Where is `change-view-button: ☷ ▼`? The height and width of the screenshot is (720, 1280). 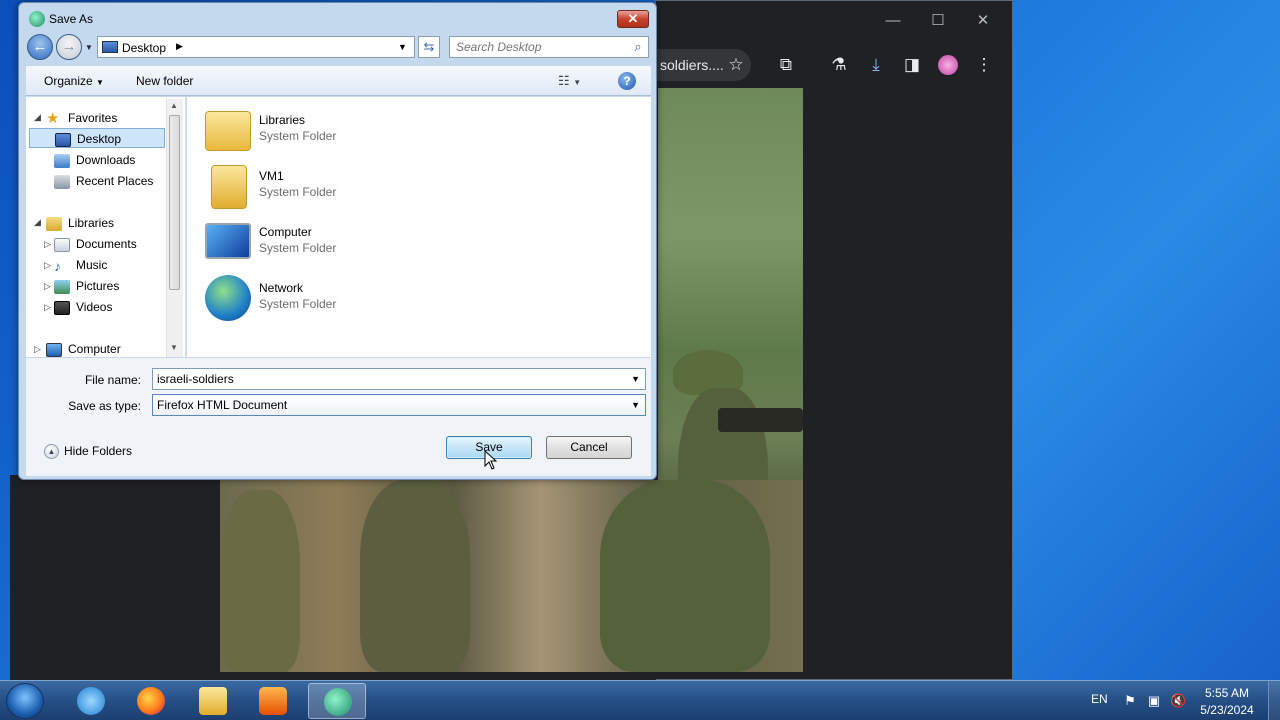
change-view-button: ☷ ▼ is located at coordinates (569, 81).